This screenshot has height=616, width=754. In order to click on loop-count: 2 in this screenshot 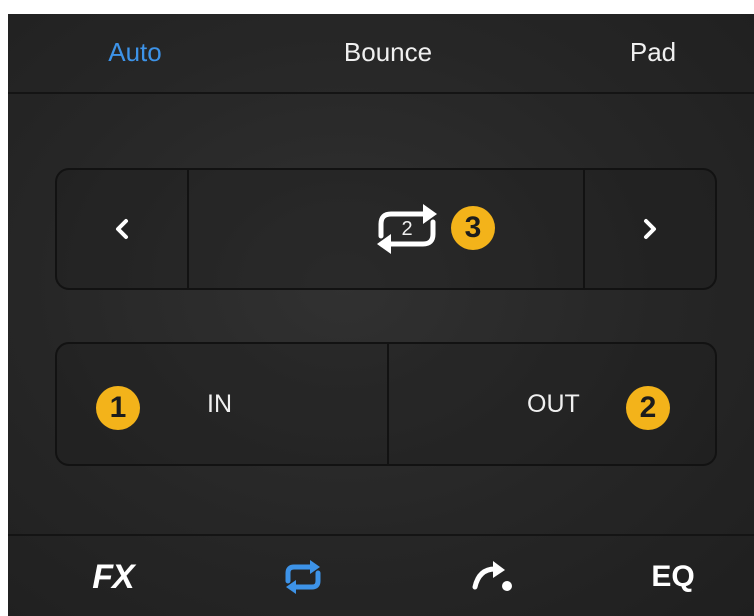, I will do `click(407, 228)`.